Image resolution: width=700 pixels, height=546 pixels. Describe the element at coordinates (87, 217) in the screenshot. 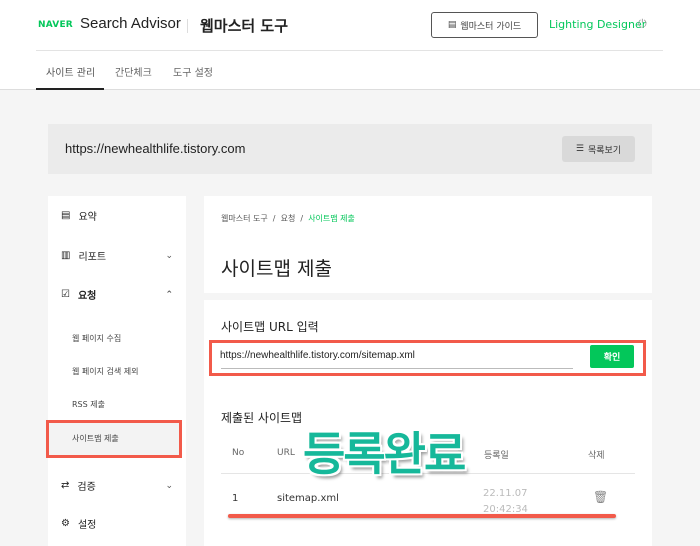

I see `label: 요약` at that location.